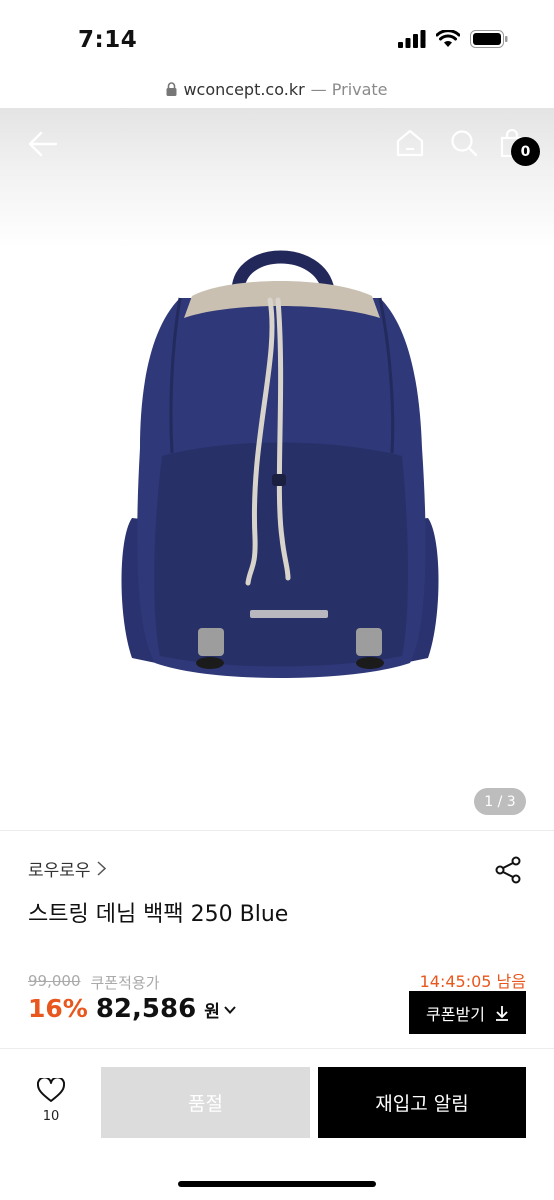 This screenshot has height=1200, width=554. I want to click on coupon-note: 쿠폰적용가, so click(125, 983).